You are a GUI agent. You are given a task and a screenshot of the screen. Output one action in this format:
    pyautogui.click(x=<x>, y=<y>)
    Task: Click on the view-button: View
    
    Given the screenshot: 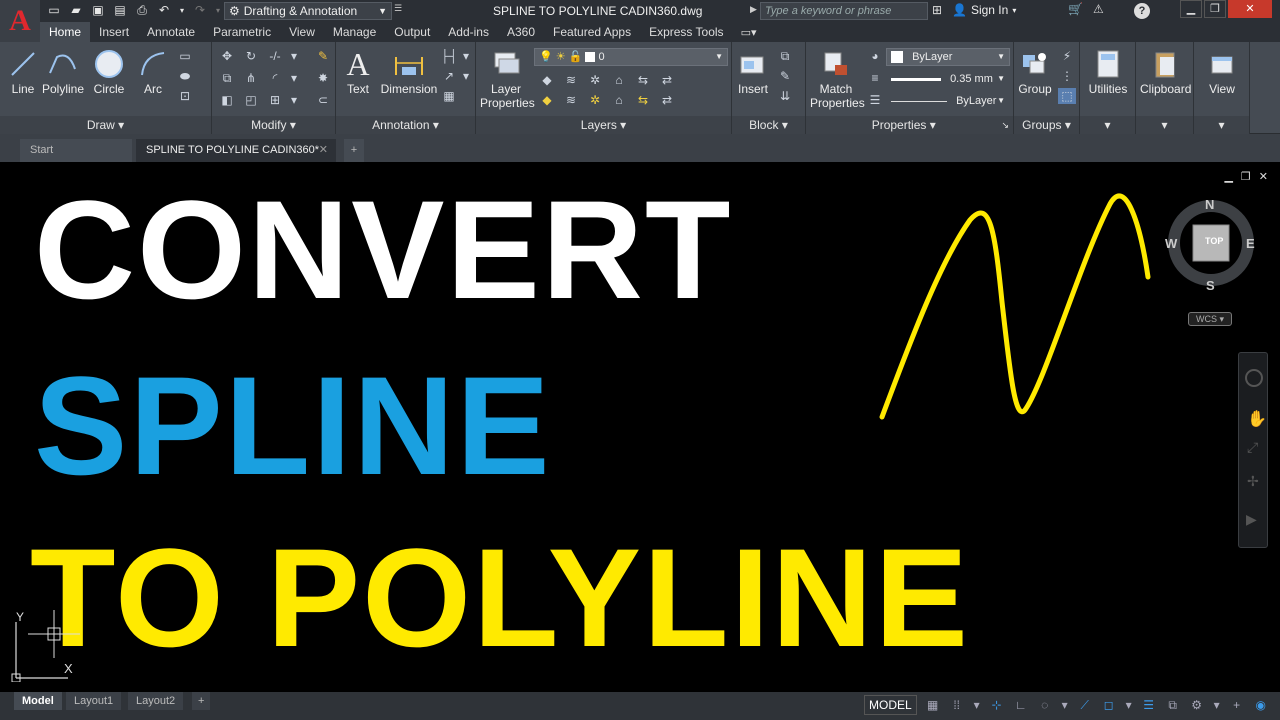 What is the action you would take?
    pyautogui.click(x=1222, y=71)
    